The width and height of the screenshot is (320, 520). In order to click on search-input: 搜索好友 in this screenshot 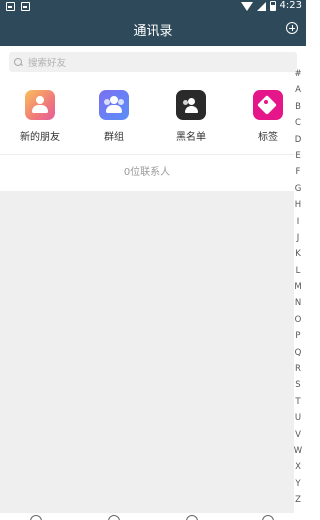, I will do `click(153, 62)`.